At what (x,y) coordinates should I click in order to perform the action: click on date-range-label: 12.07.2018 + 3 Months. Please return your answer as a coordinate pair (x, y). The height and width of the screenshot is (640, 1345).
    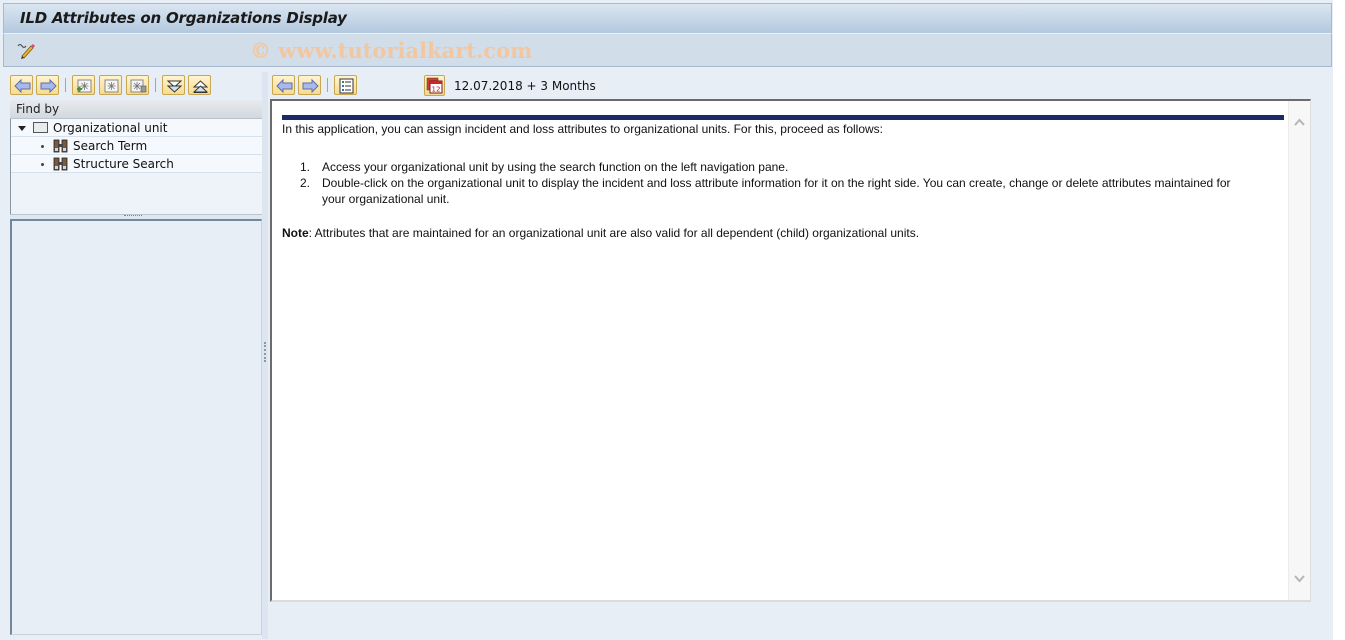
    Looking at the image, I should click on (525, 86).